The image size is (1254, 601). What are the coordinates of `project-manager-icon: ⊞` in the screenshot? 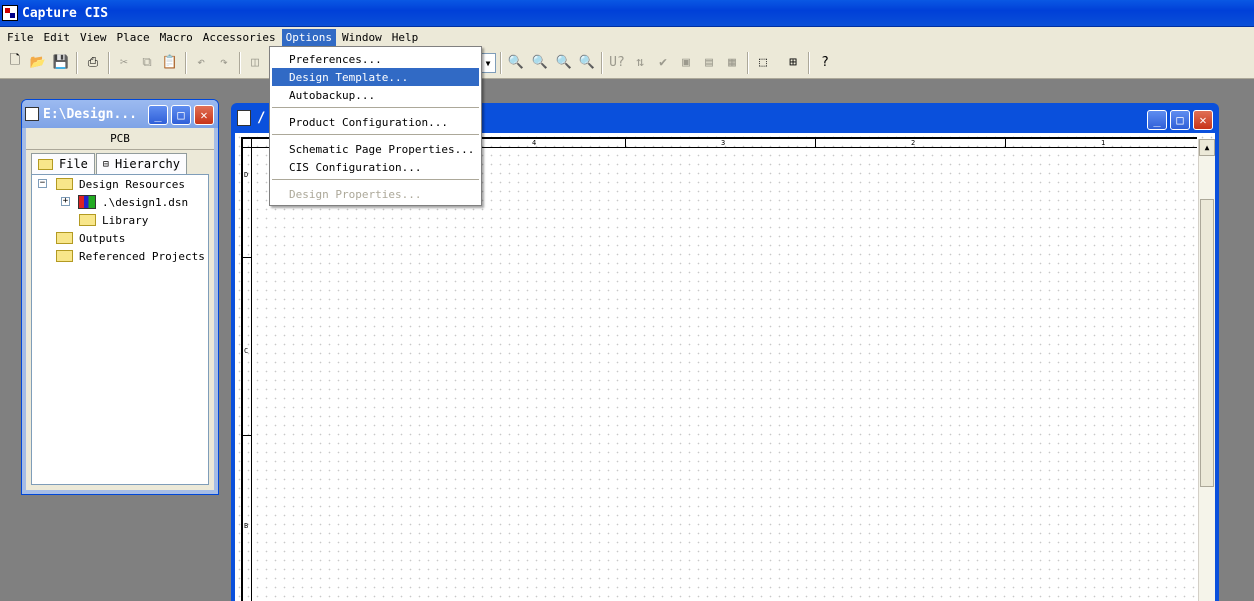 It's located at (793, 62).